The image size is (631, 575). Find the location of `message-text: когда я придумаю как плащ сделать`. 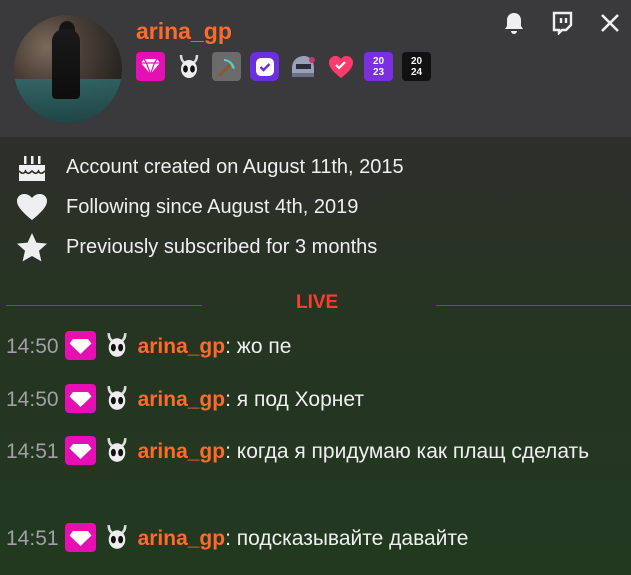

message-text: когда я придумаю как плащ сделать is located at coordinates (413, 451).